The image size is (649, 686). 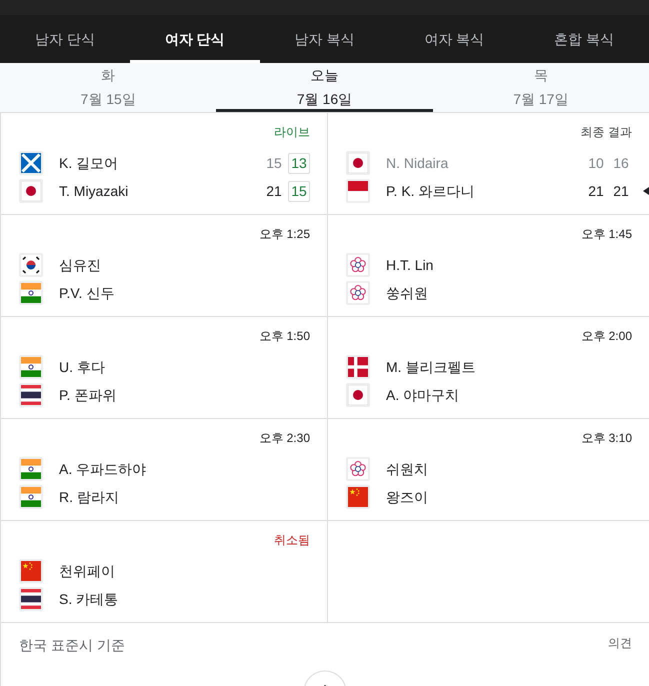 I want to click on game-score: 10, so click(x=596, y=163).